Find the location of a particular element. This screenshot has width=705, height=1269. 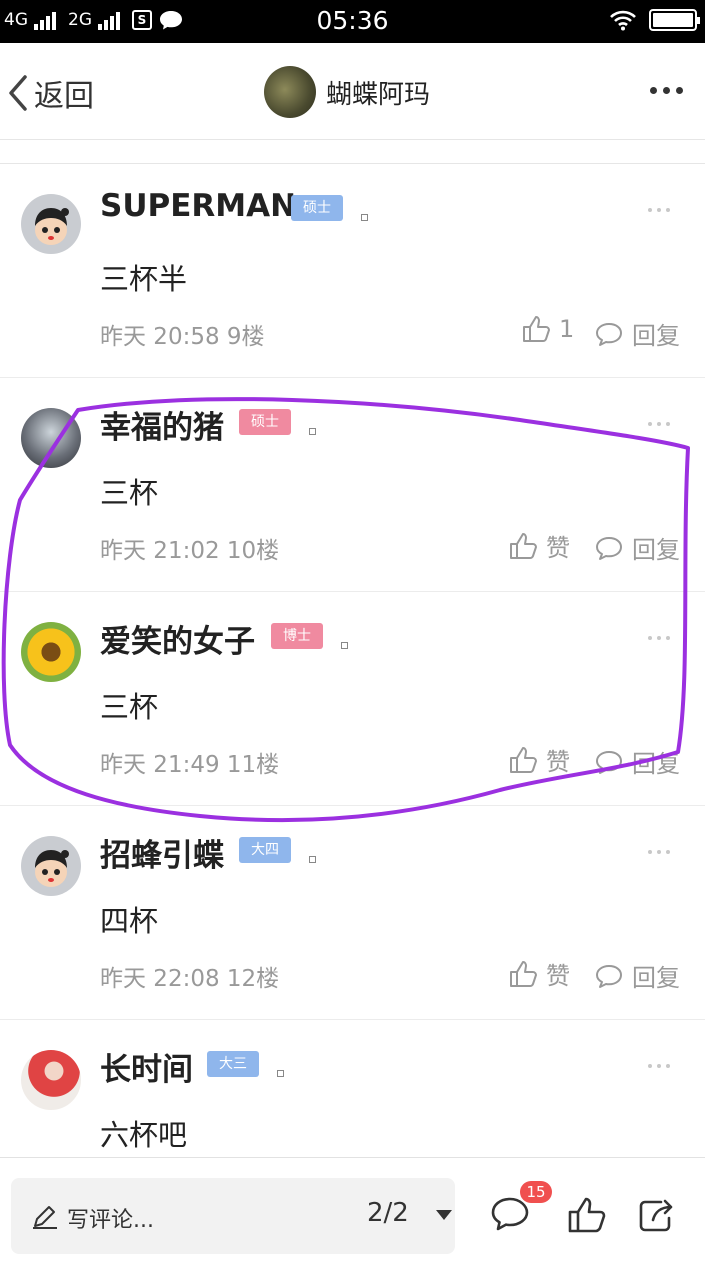

comment-content: 三杯半 is located at coordinates (144, 279).